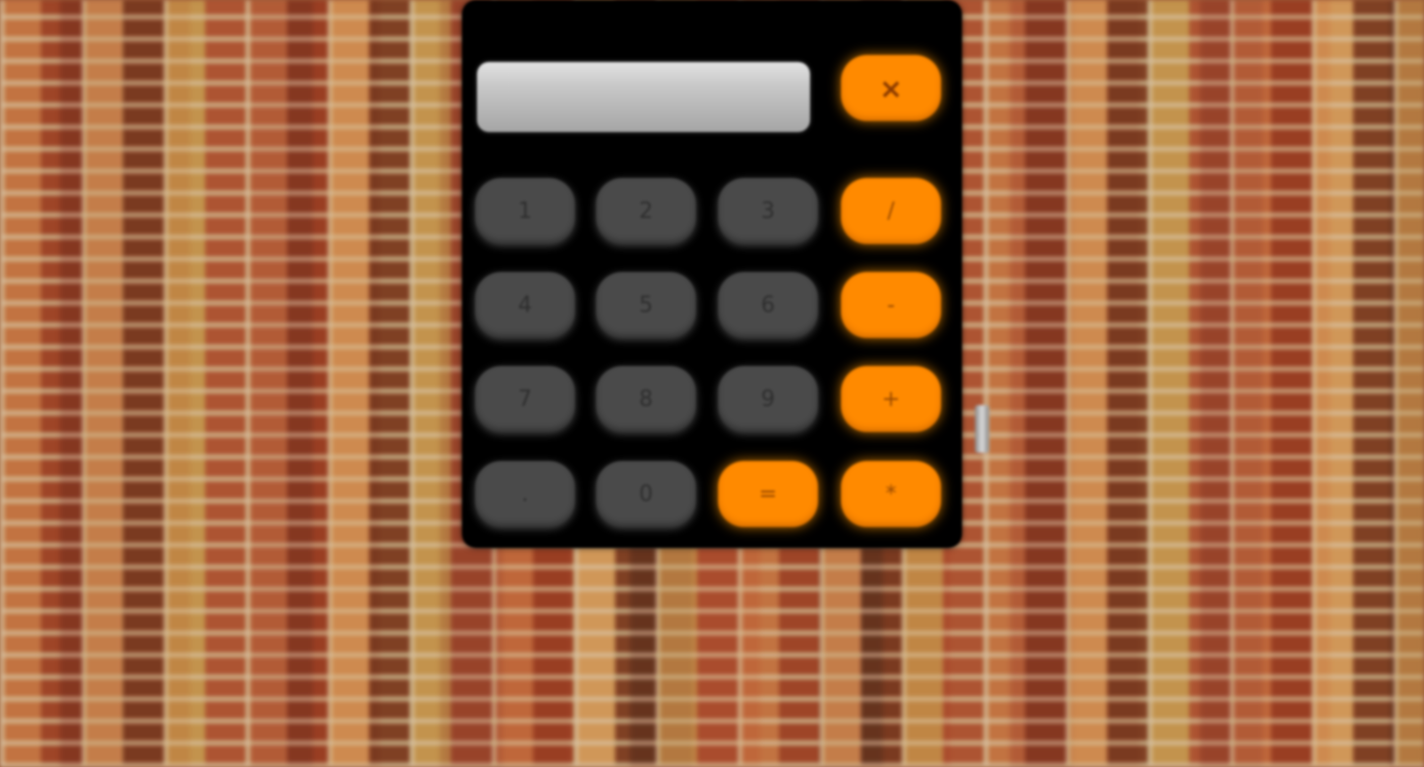 The width and height of the screenshot is (1424, 767). I want to click on key-8-button: 8, so click(646, 399).